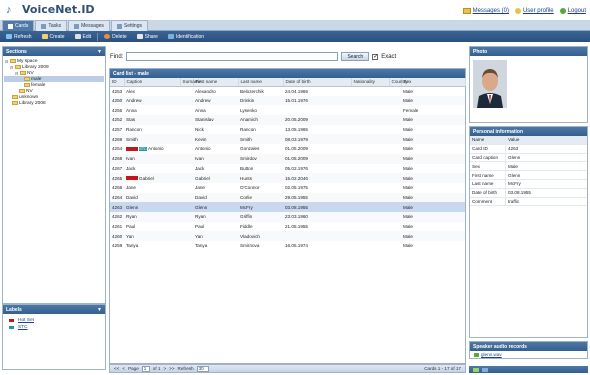 The image size is (590, 375). What do you see at coordinates (247, 168) in the screenshot?
I see `table-cell: Button` at bounding box center [247, 168].